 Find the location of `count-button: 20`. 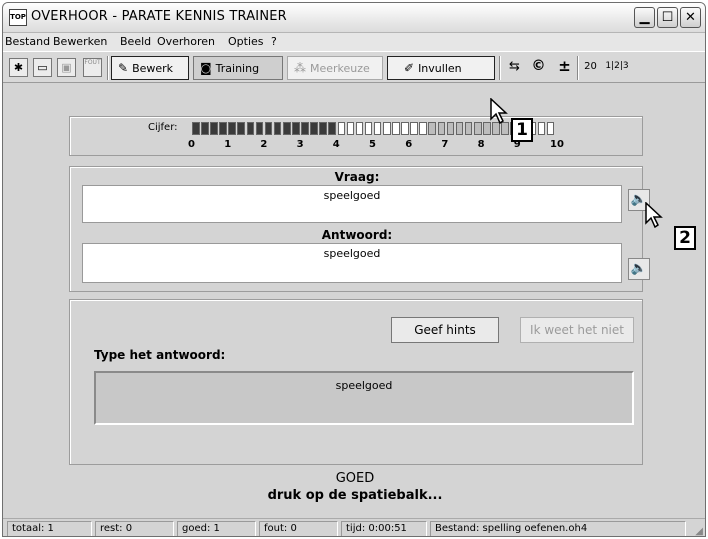

count-button: 20 is located at coordinates (590, 67).